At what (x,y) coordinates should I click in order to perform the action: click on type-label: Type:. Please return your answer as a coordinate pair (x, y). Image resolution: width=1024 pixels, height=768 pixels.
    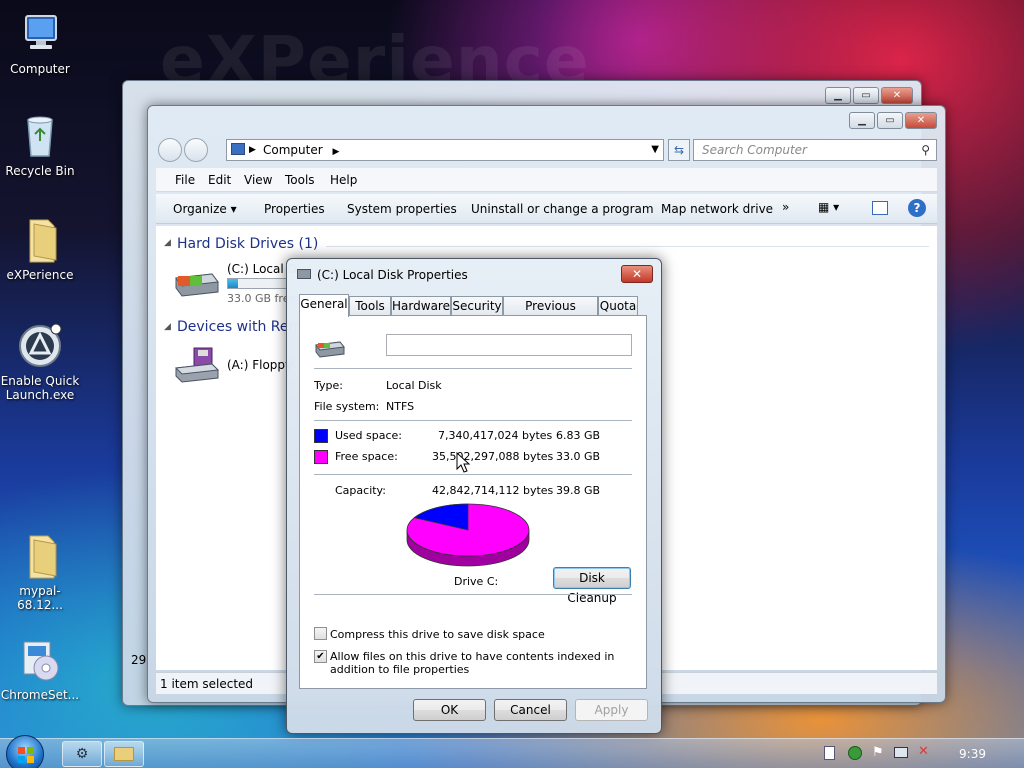
    Looking at the image, I should click on (328, 385).